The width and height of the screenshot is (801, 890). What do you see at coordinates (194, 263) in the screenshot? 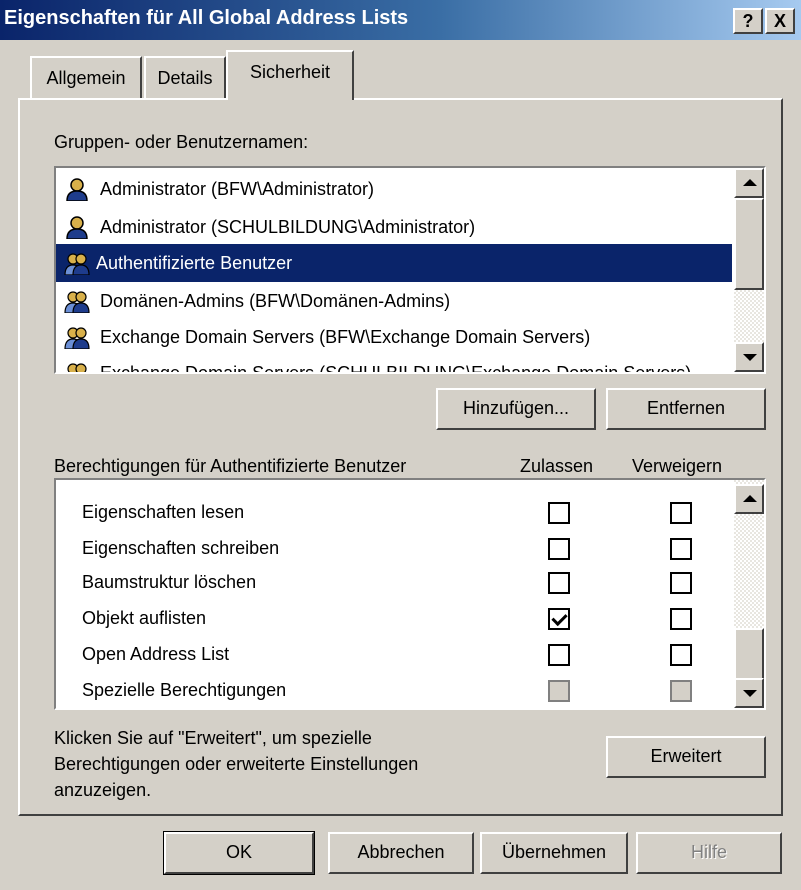
I see `list-item-label: Authentifizierte Benutzer` at bounding box center [194, 263].